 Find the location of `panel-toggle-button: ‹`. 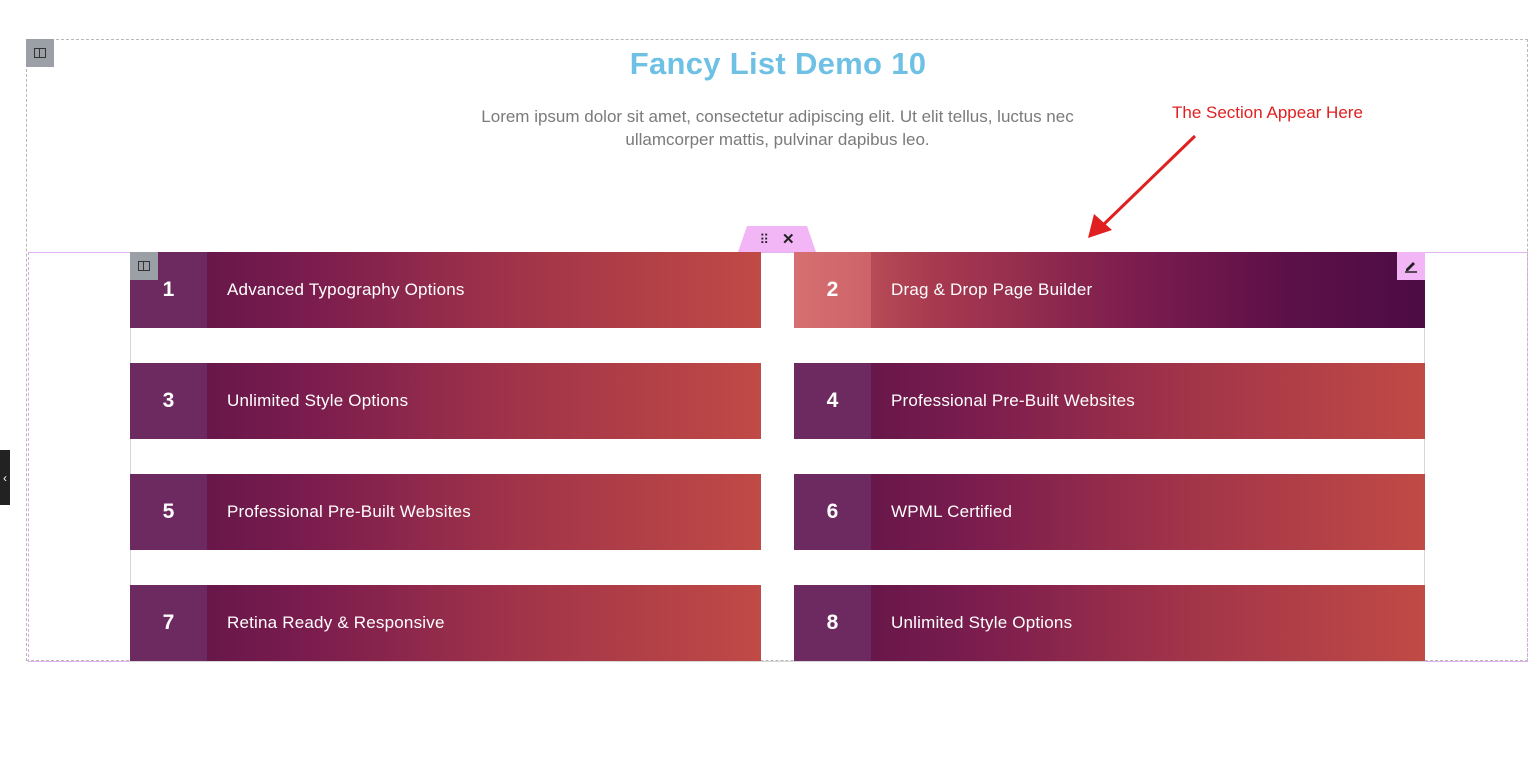

panel-toggle-button: ‹ is located at coordinates (5, 477).